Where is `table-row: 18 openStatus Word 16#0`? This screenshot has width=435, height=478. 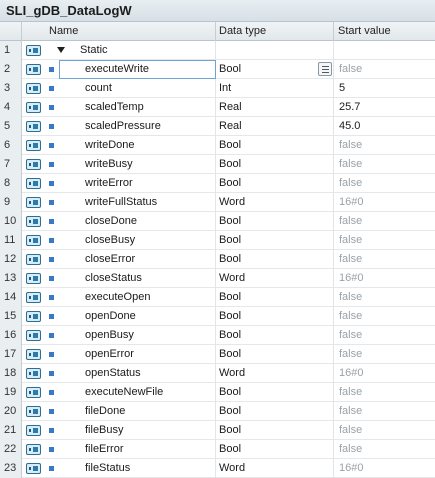 table-row: 18 openStatus Word 16#0 is located at coordinates (217, 373).